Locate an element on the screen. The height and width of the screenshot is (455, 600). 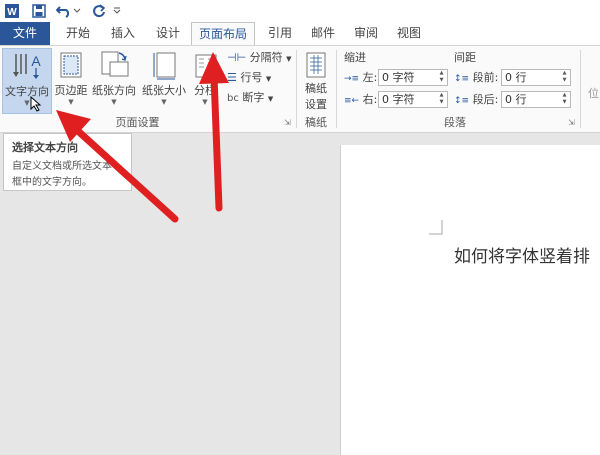
tooltip-title: 选择文本方向 is located at coordinates (45, 147).